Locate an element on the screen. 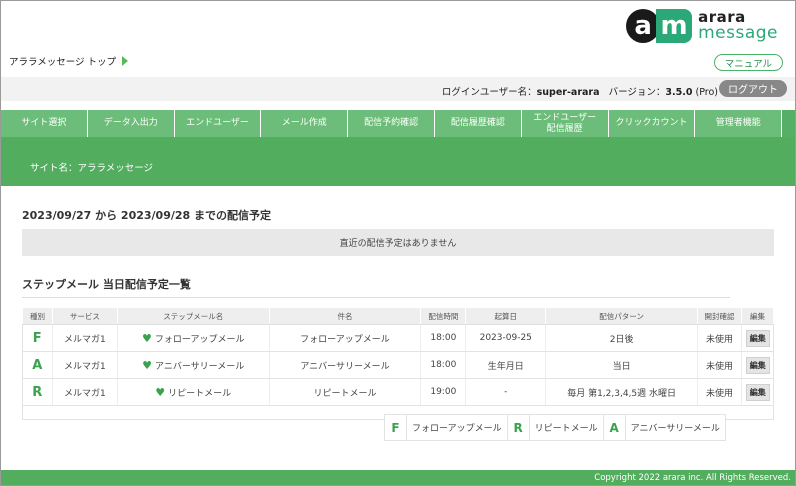 This screenshot has width=796, height=486. row-step-name: ♥ リピートメール is located at coordinates (193, 392).